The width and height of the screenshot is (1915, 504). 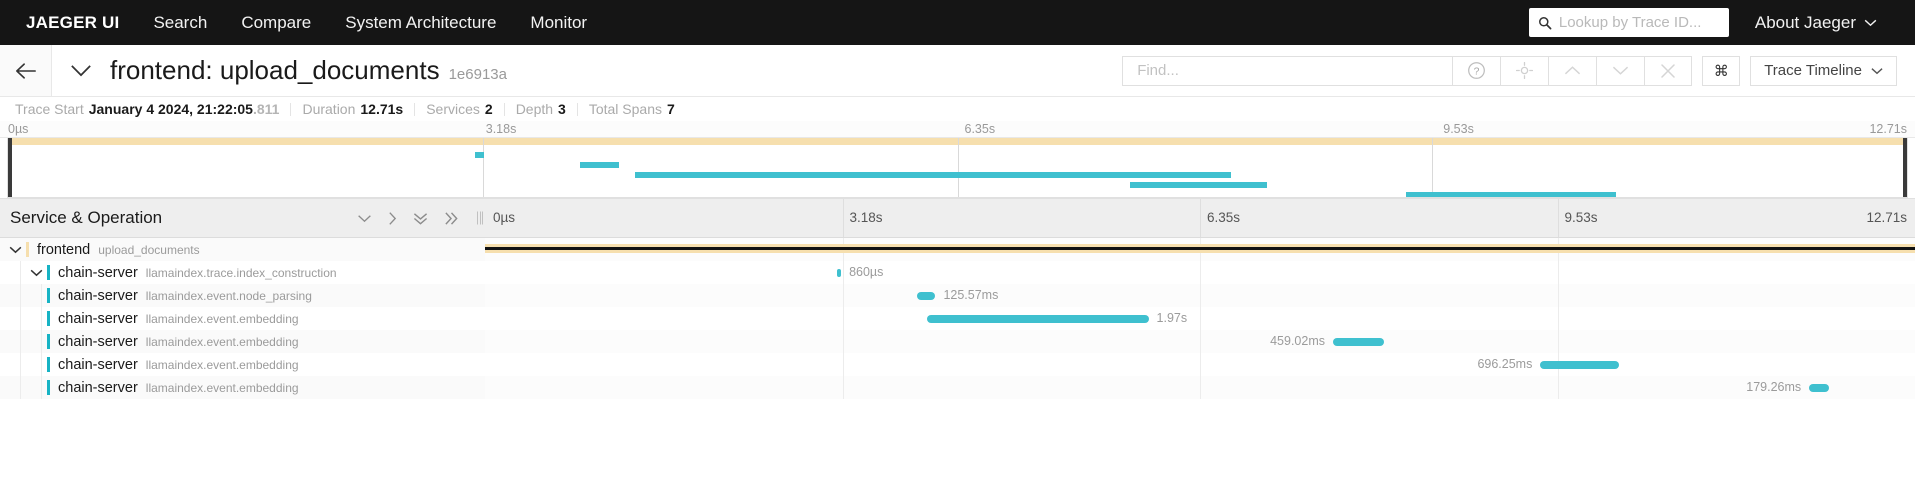 I want to click on span-duration-label: 179.26ms, so click(x=1774, y=387).